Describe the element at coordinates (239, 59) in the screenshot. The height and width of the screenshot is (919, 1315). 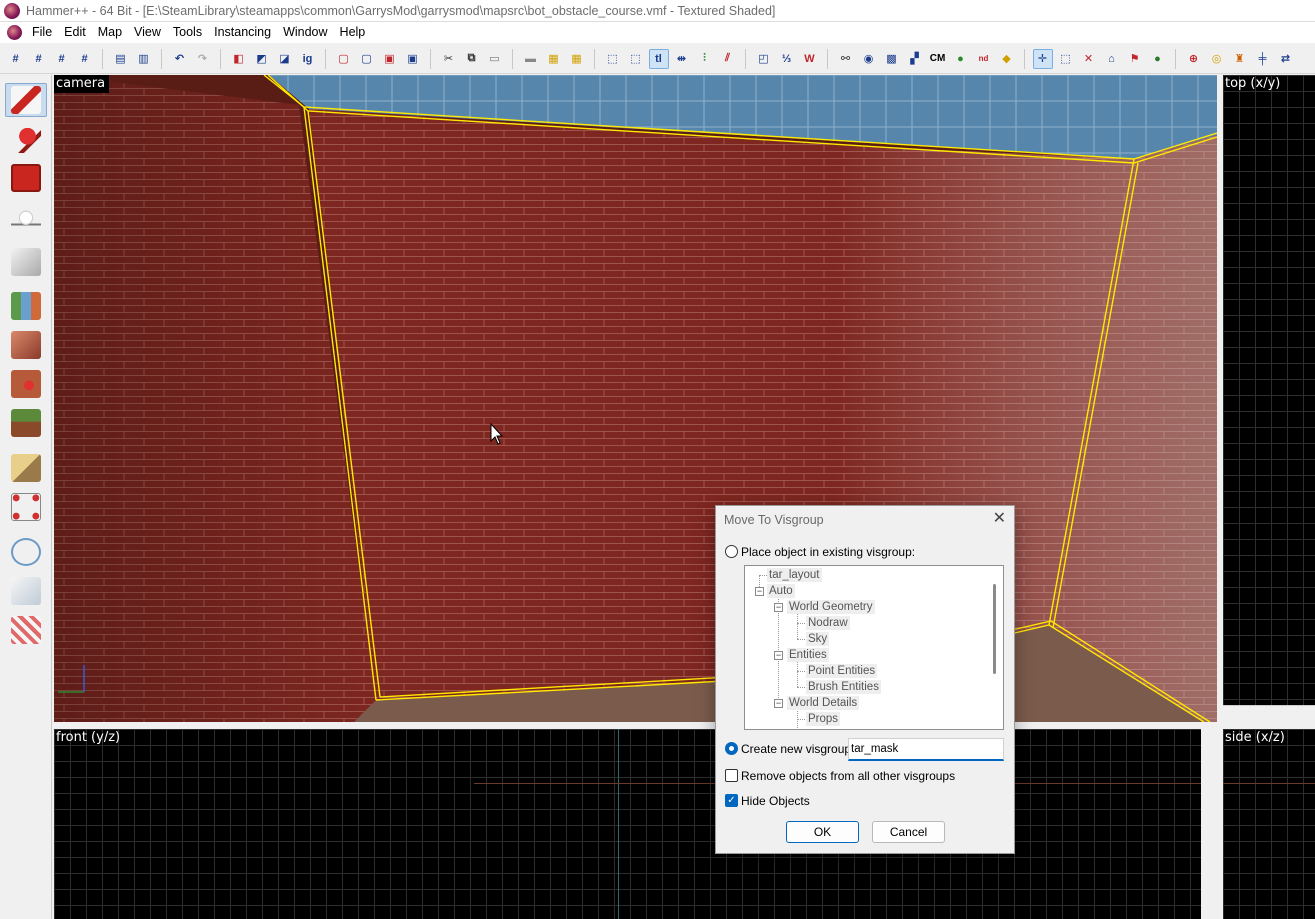
I see `carve-icon: ◧` at that location.